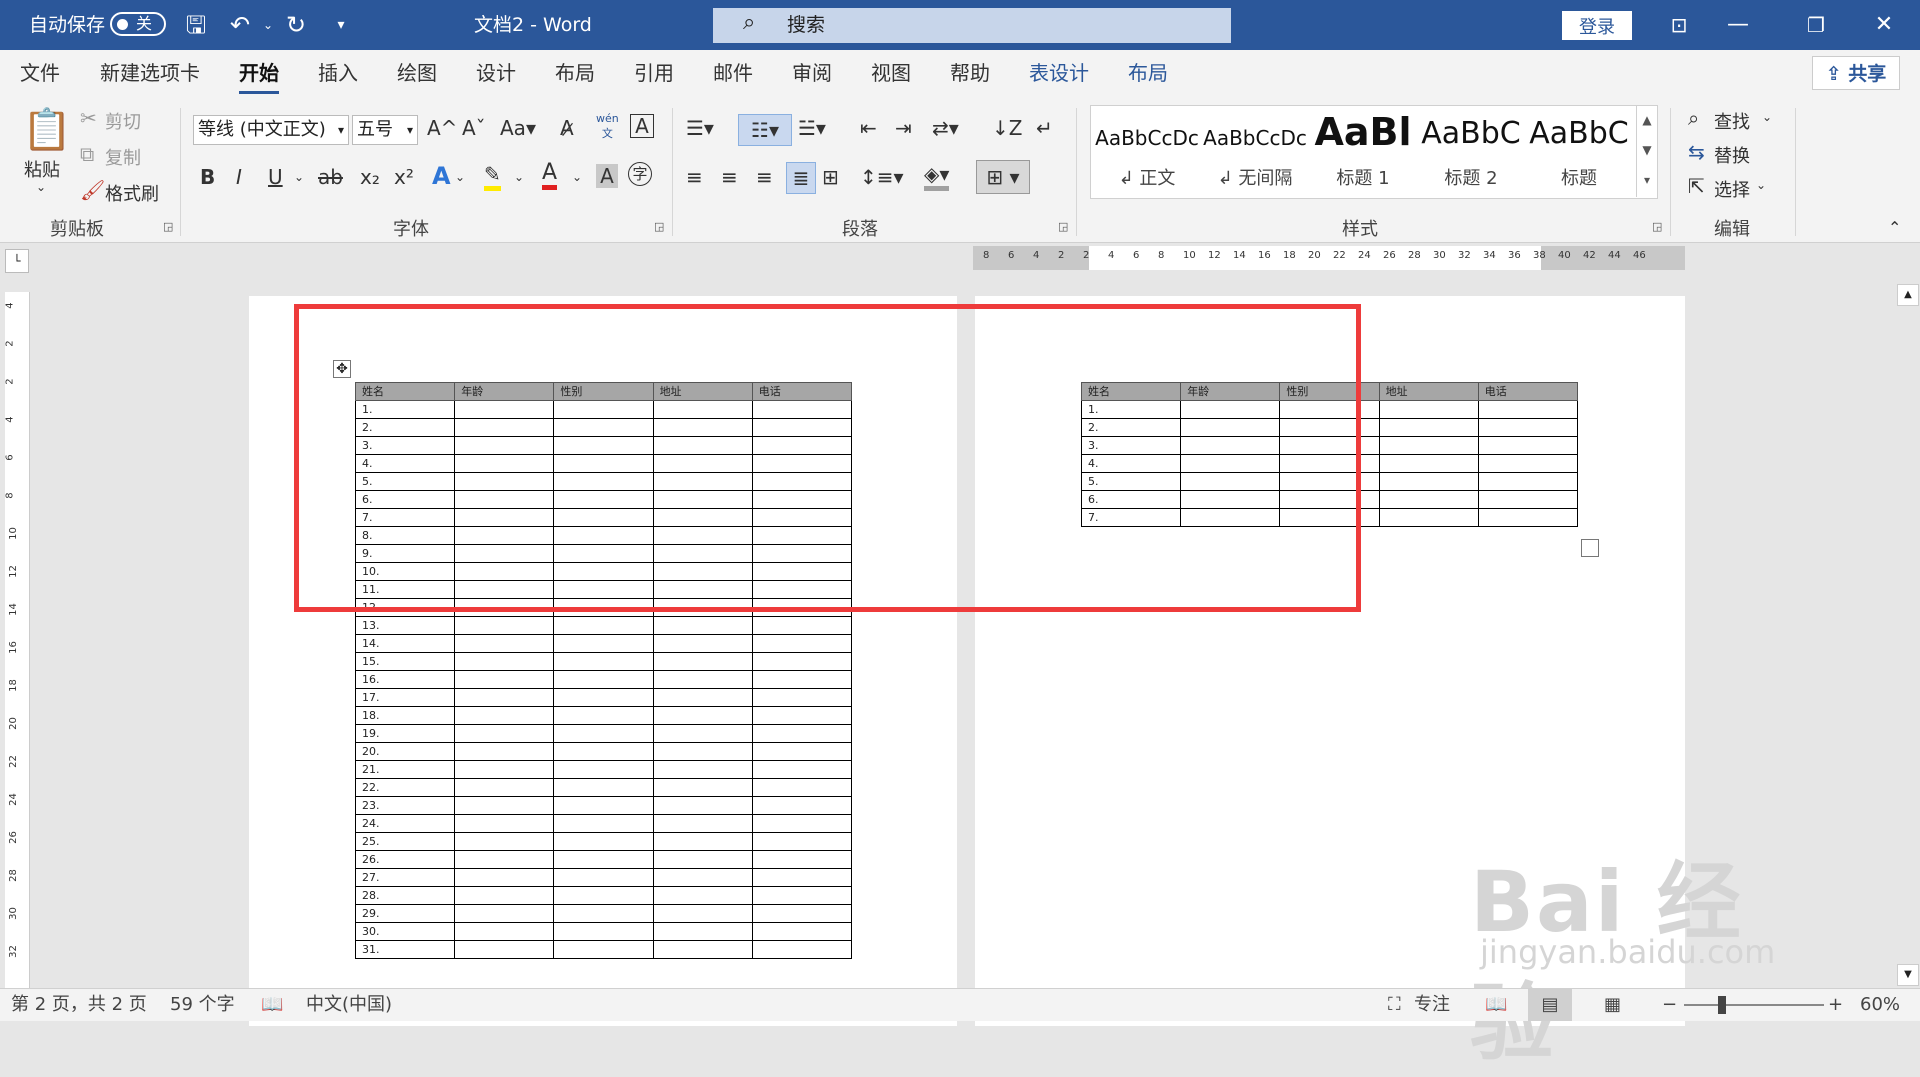 Image resolution: width=1920 pixels, height=1077 pixels. Describe the element at coordinates (496, 73) in the screenshot. I see `tab-design: 设计` at that location.